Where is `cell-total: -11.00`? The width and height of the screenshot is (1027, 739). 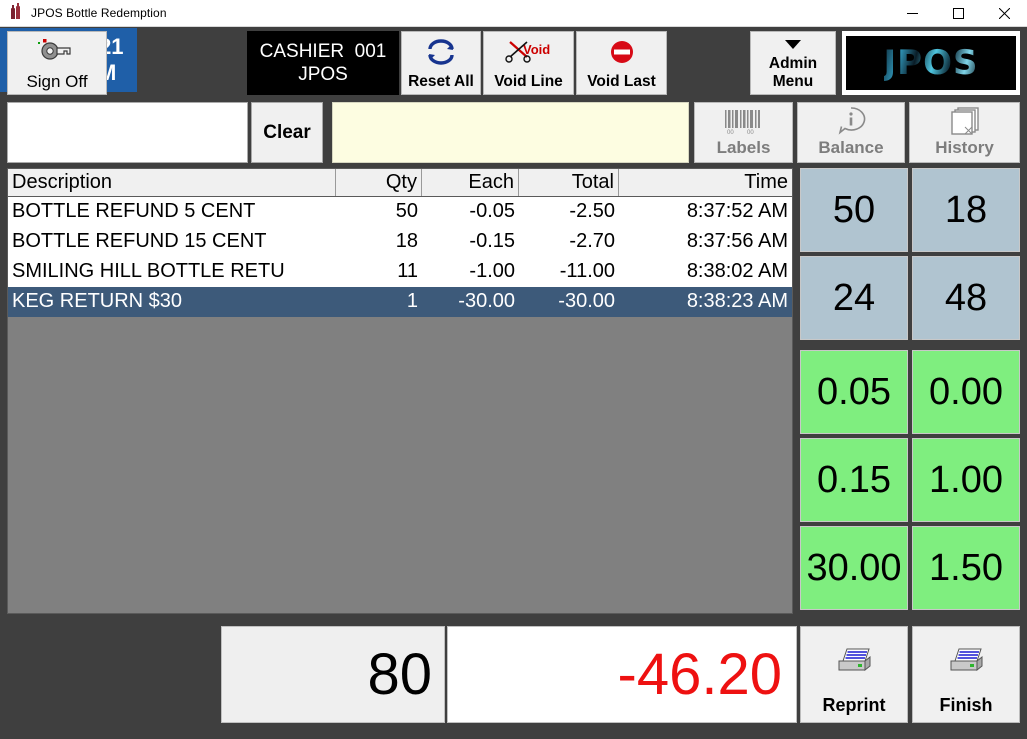 cell-total: -11.00 is located at coordinates (587, 271).